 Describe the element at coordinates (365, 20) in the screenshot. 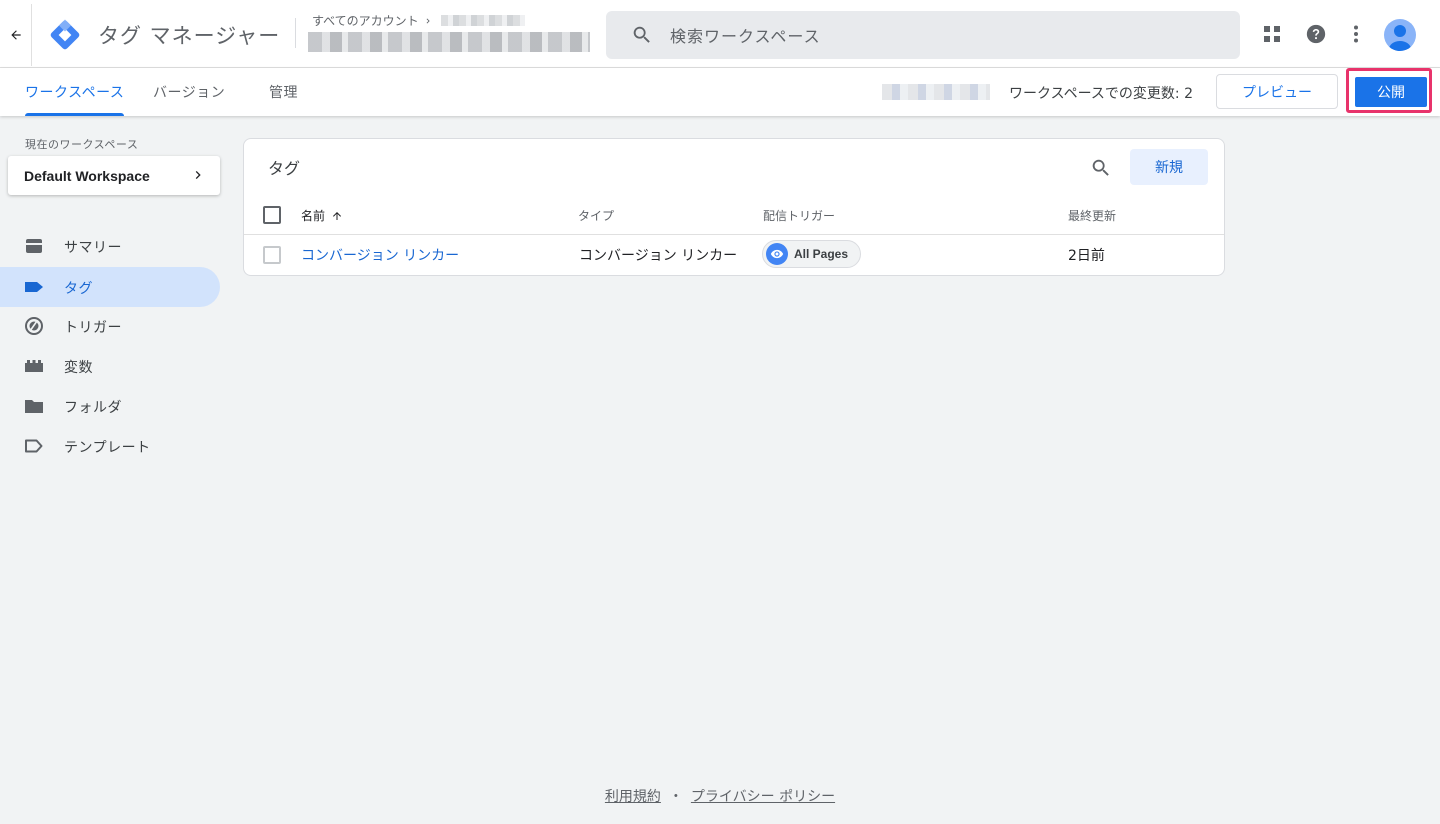

I see `breadcrumb-accounts-link: すべてのアカウント` at that location.